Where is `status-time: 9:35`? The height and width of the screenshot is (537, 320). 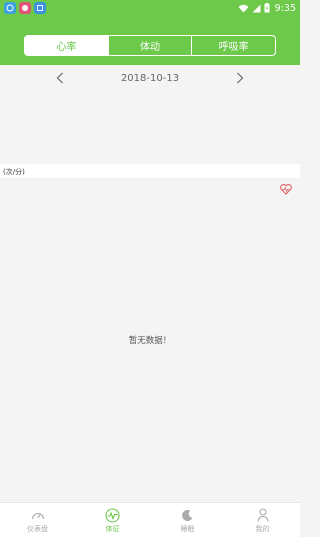 status-time: 9:35 is located at coordinates (285, 8).